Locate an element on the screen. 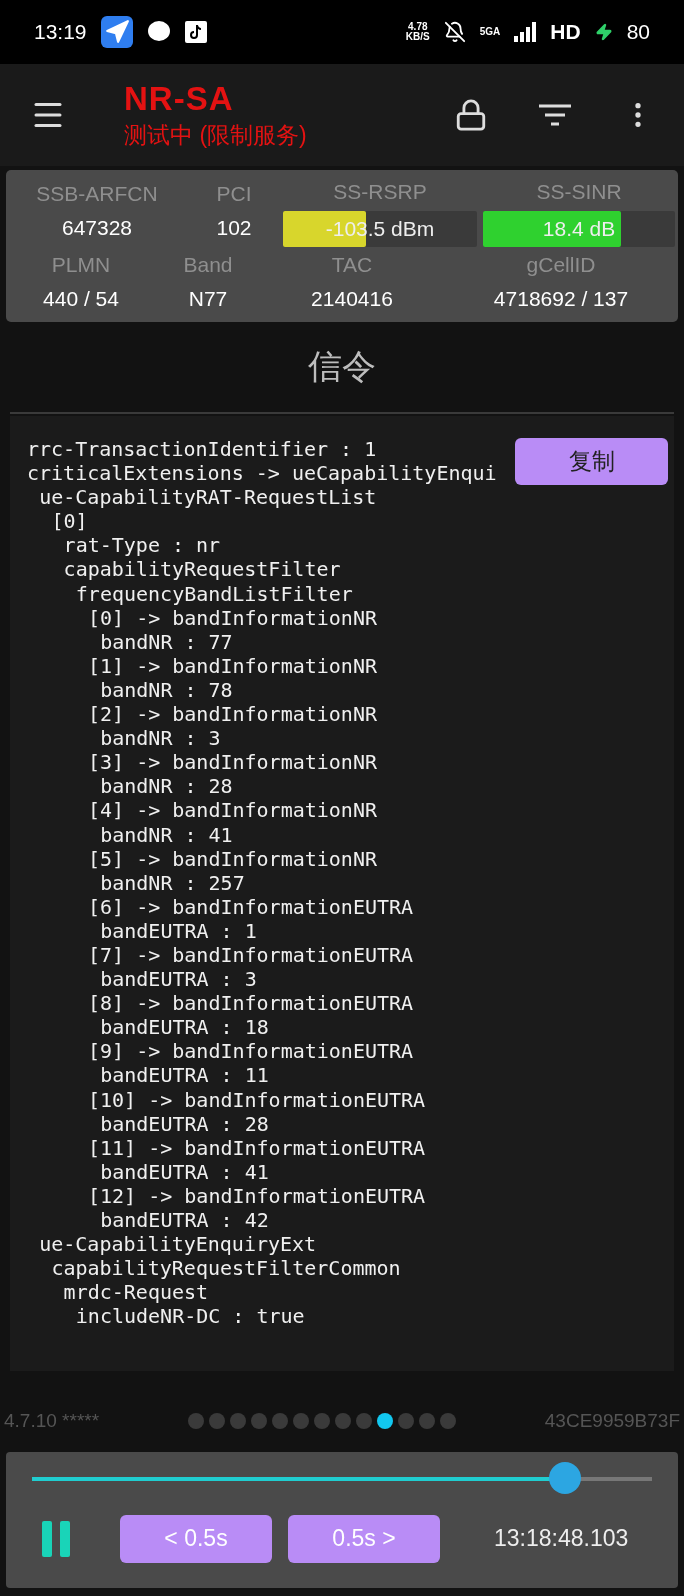  decode-line: [12] -> bandInformationEUTRA is located at coordinates (256, 1195).